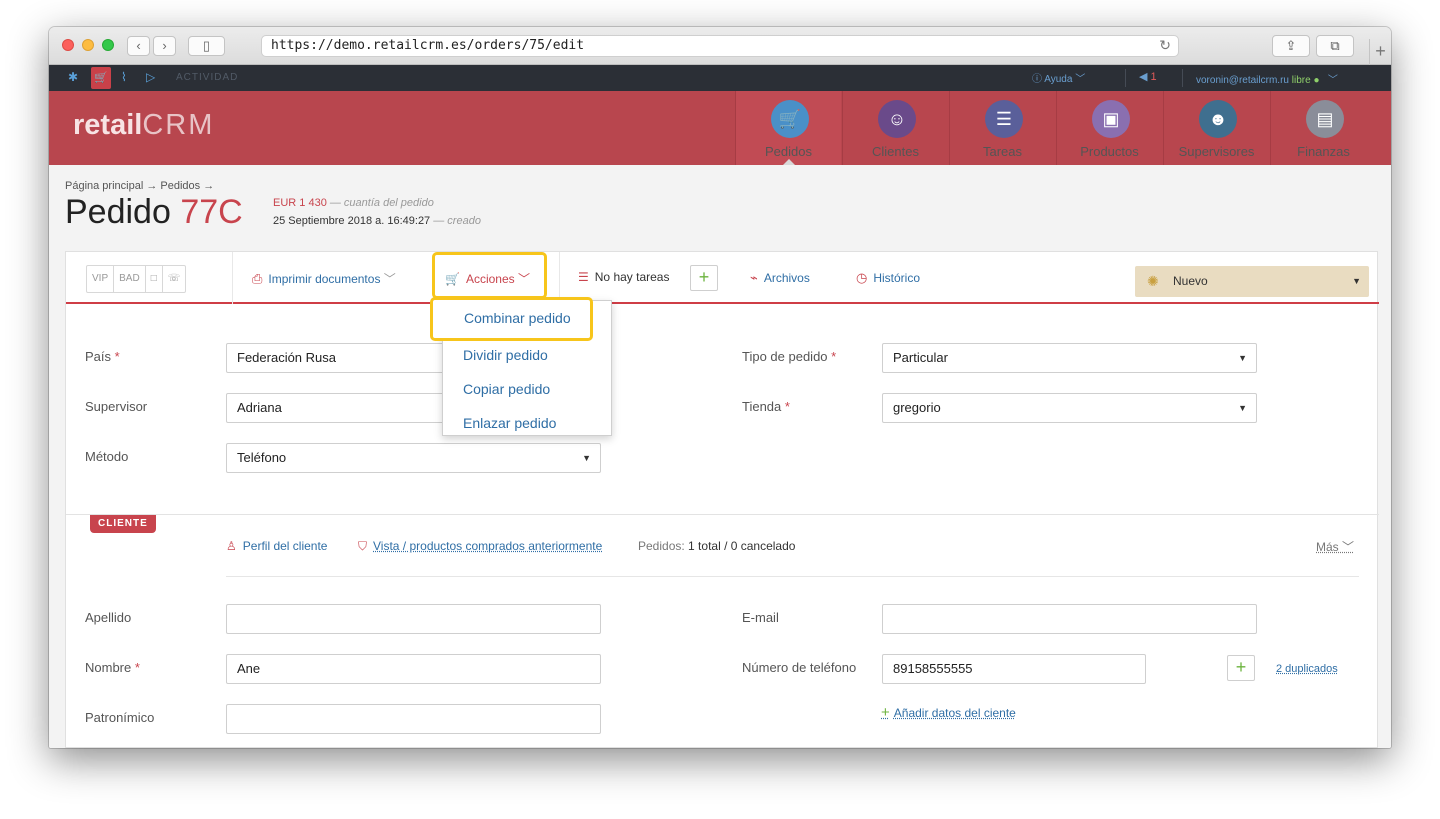  What do you see at coordinates (1002, 151) in the screenshot?
I see `nav-label: Tareas` at bounding box center [1002, 151].